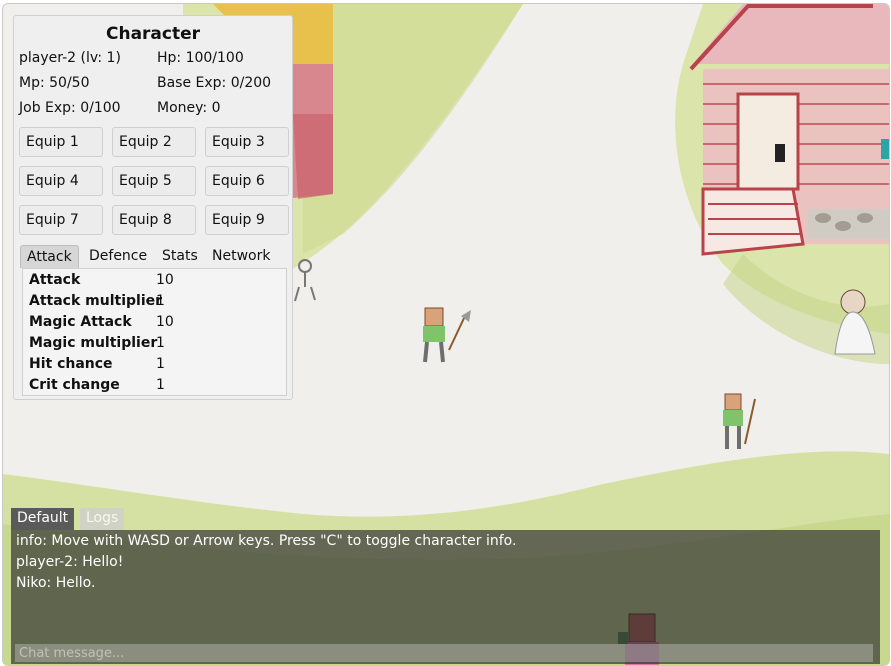 The image size is (891, 666). What do you see at coordinates (154, 220) in the screenshot?
I see `equip-slot-8: Equip 8` at bounding box center [154, 220].